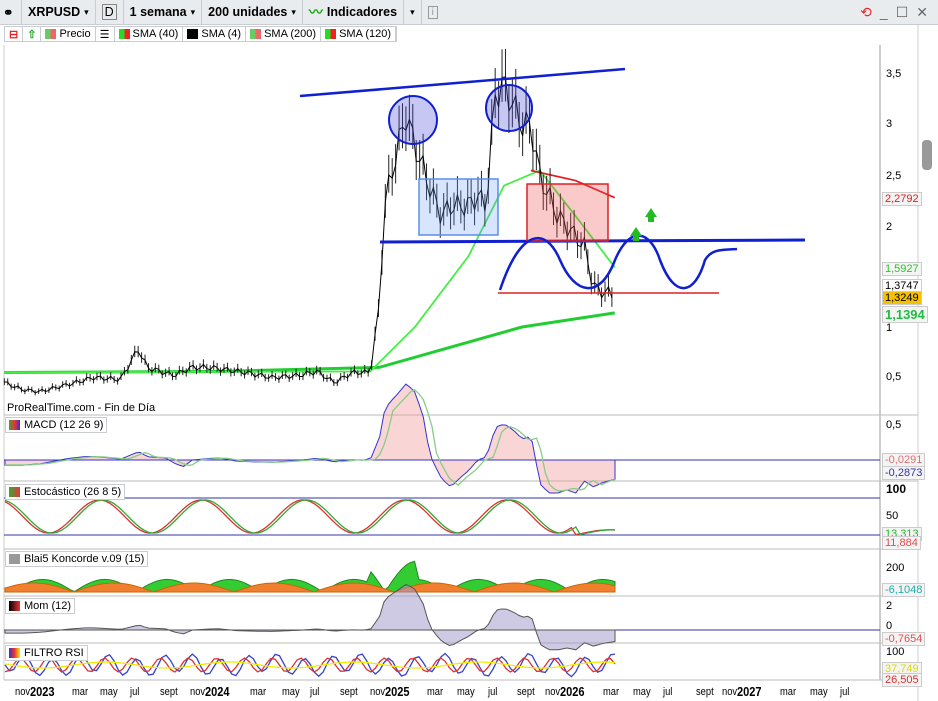 This screenshot has height=701, width=938. I want to click on panel-koncorde-label: Blai5 Koncorde v.09 (15), so click(77, 559).